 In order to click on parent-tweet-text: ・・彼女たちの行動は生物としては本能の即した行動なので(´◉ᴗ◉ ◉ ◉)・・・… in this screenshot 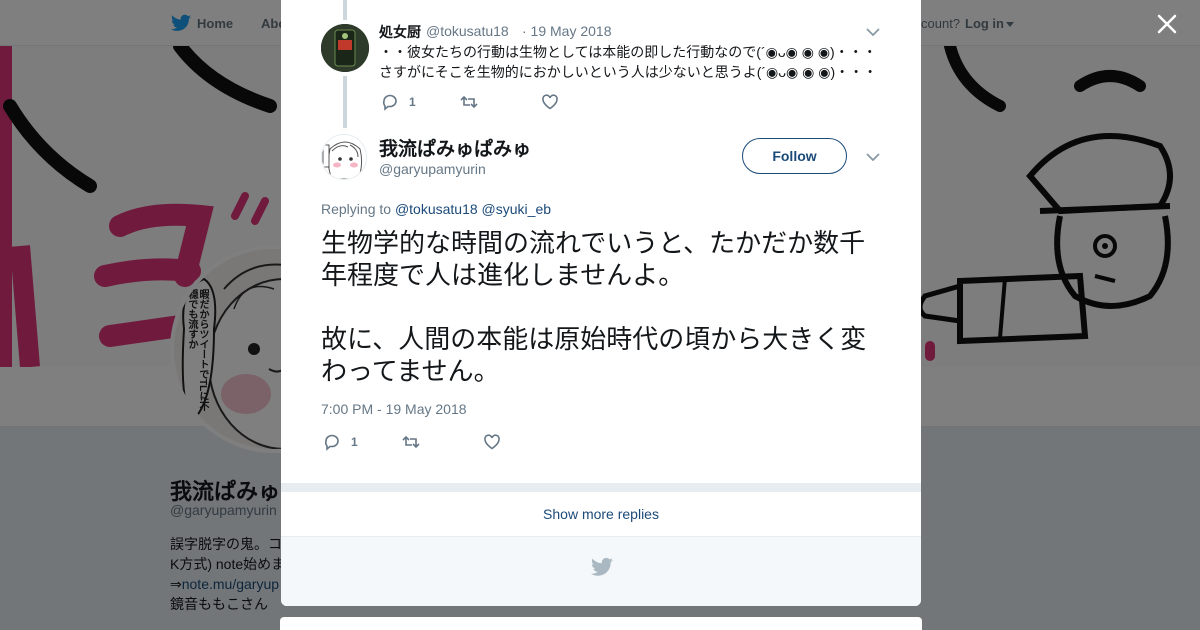, I will do `click(629, 62)`.